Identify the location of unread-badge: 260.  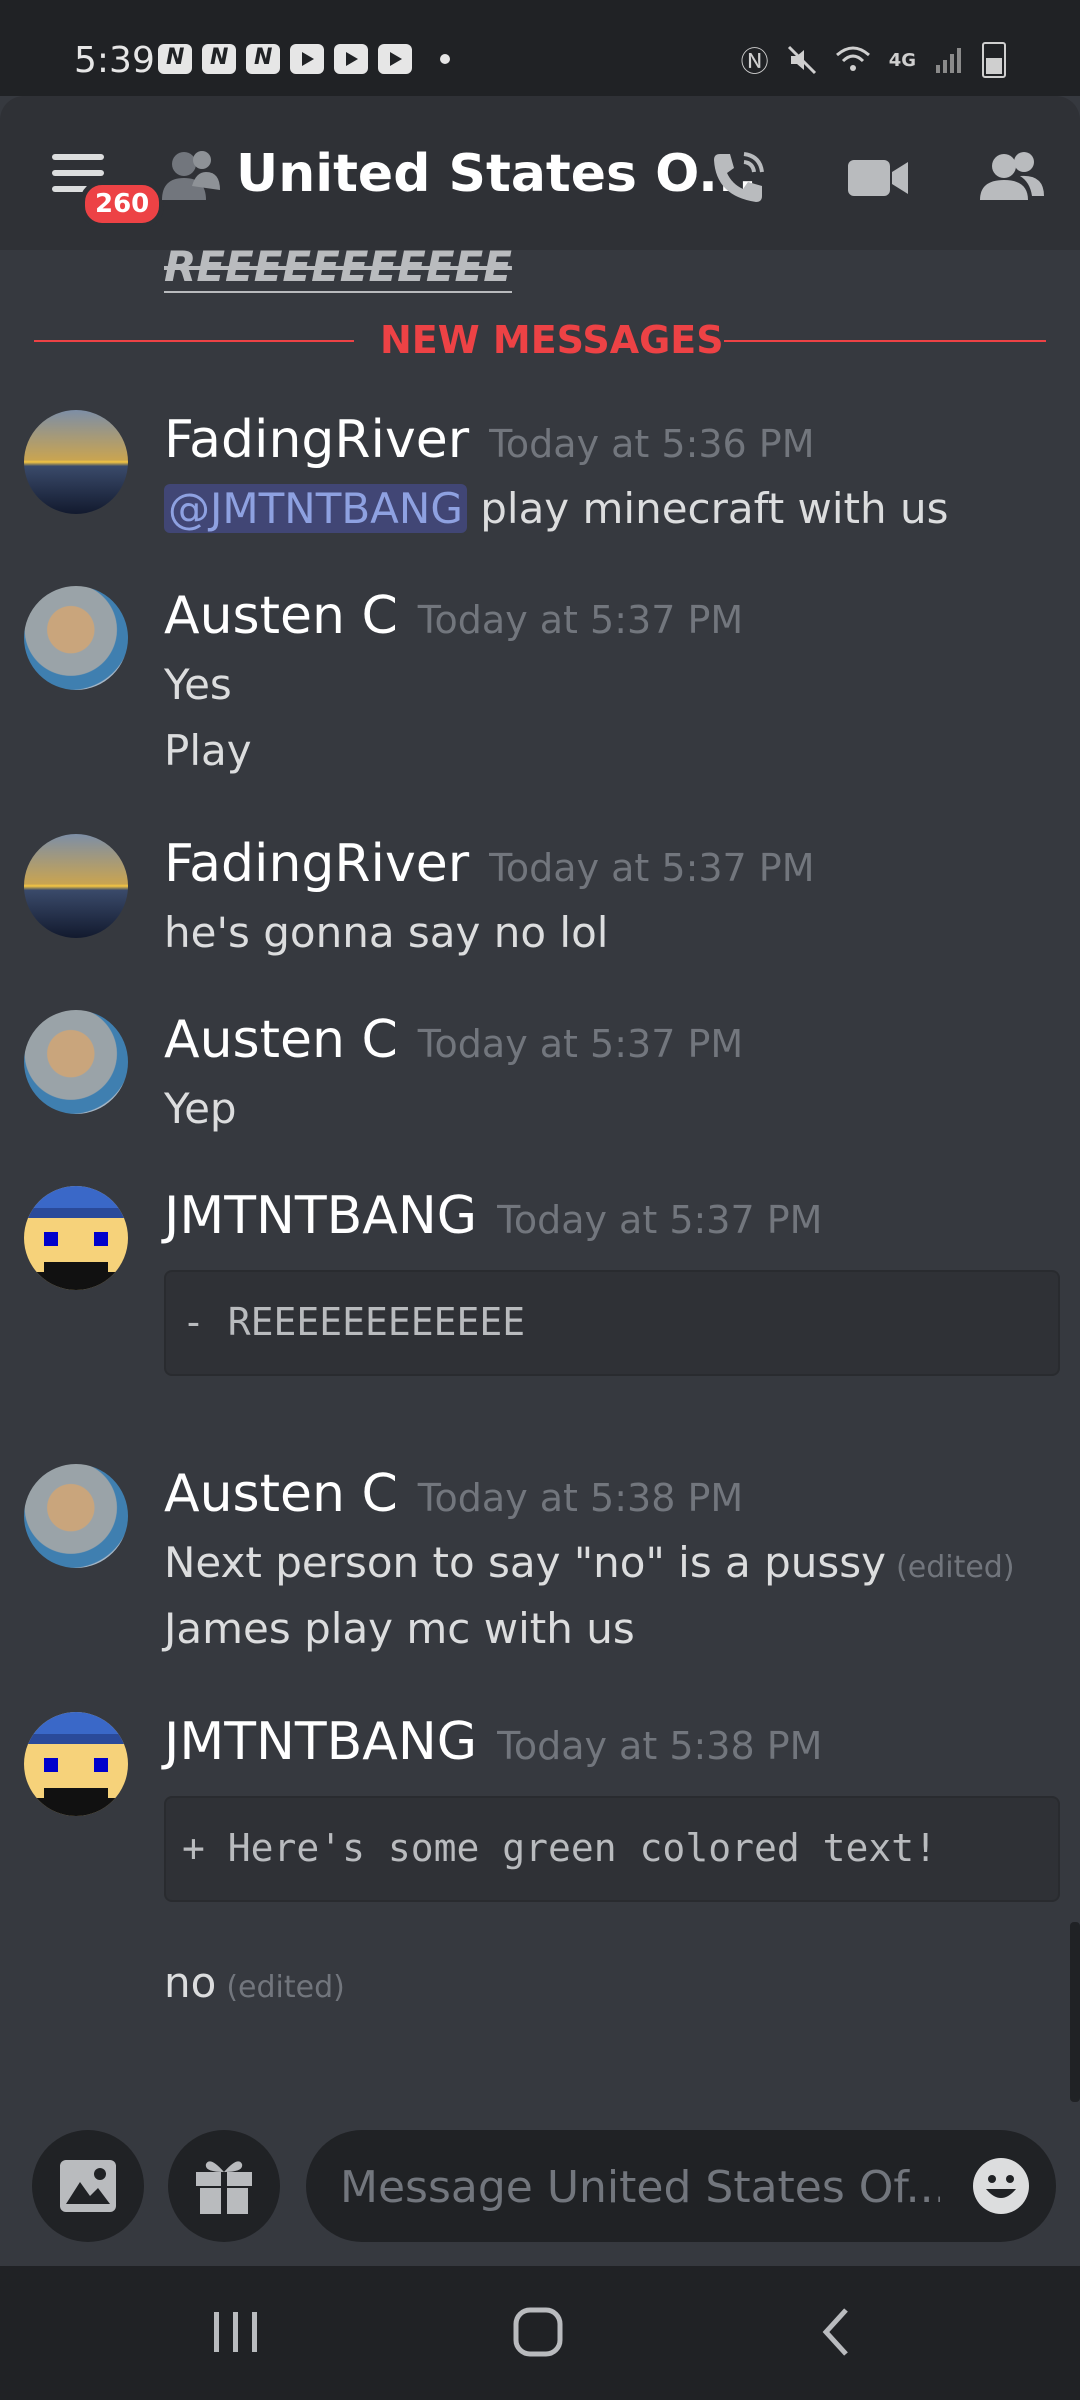
(122, 204).